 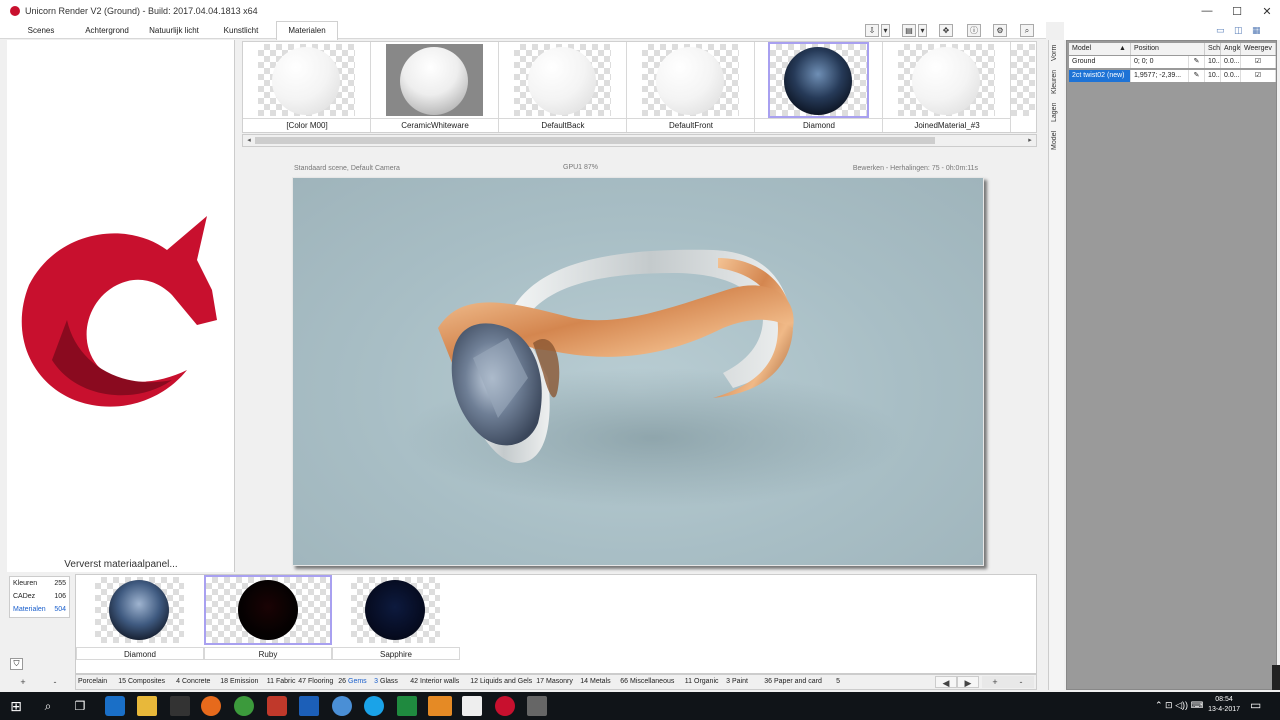 I want to click on material-item-selected: Diamond, so click(x=819, y=87).